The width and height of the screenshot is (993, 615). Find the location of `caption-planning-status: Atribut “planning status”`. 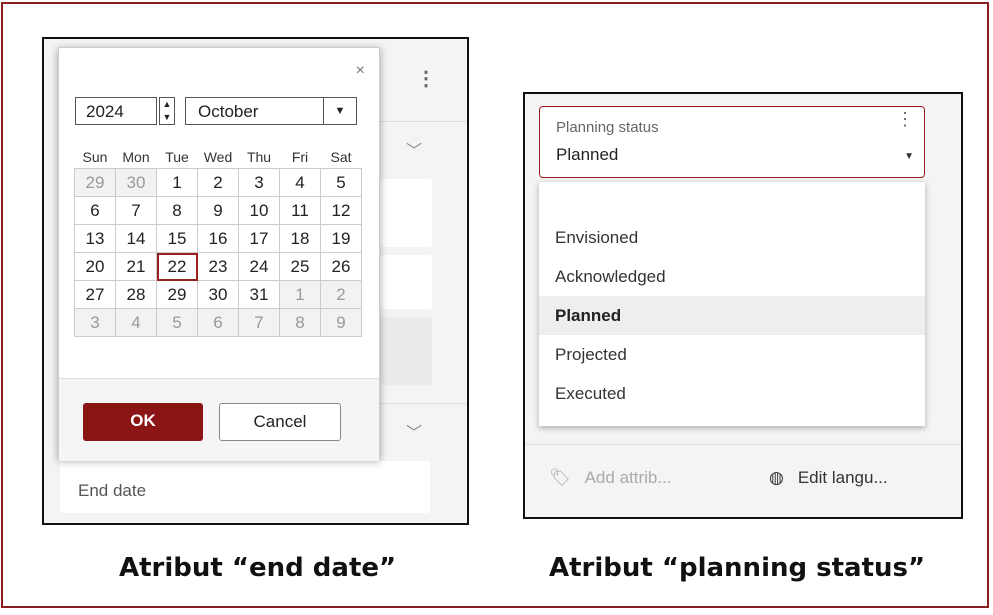

caption-planning-status: Atribut “planning status” is located at coordinates (737, 568).